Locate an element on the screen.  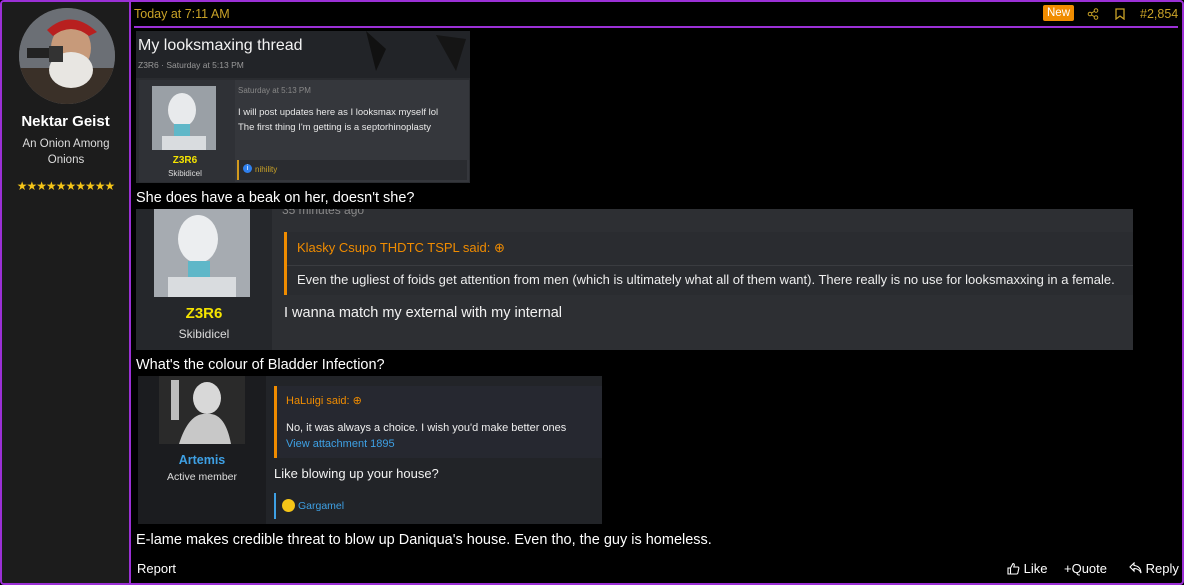
reply-label: Reply is located at coordinates (1162, 568).